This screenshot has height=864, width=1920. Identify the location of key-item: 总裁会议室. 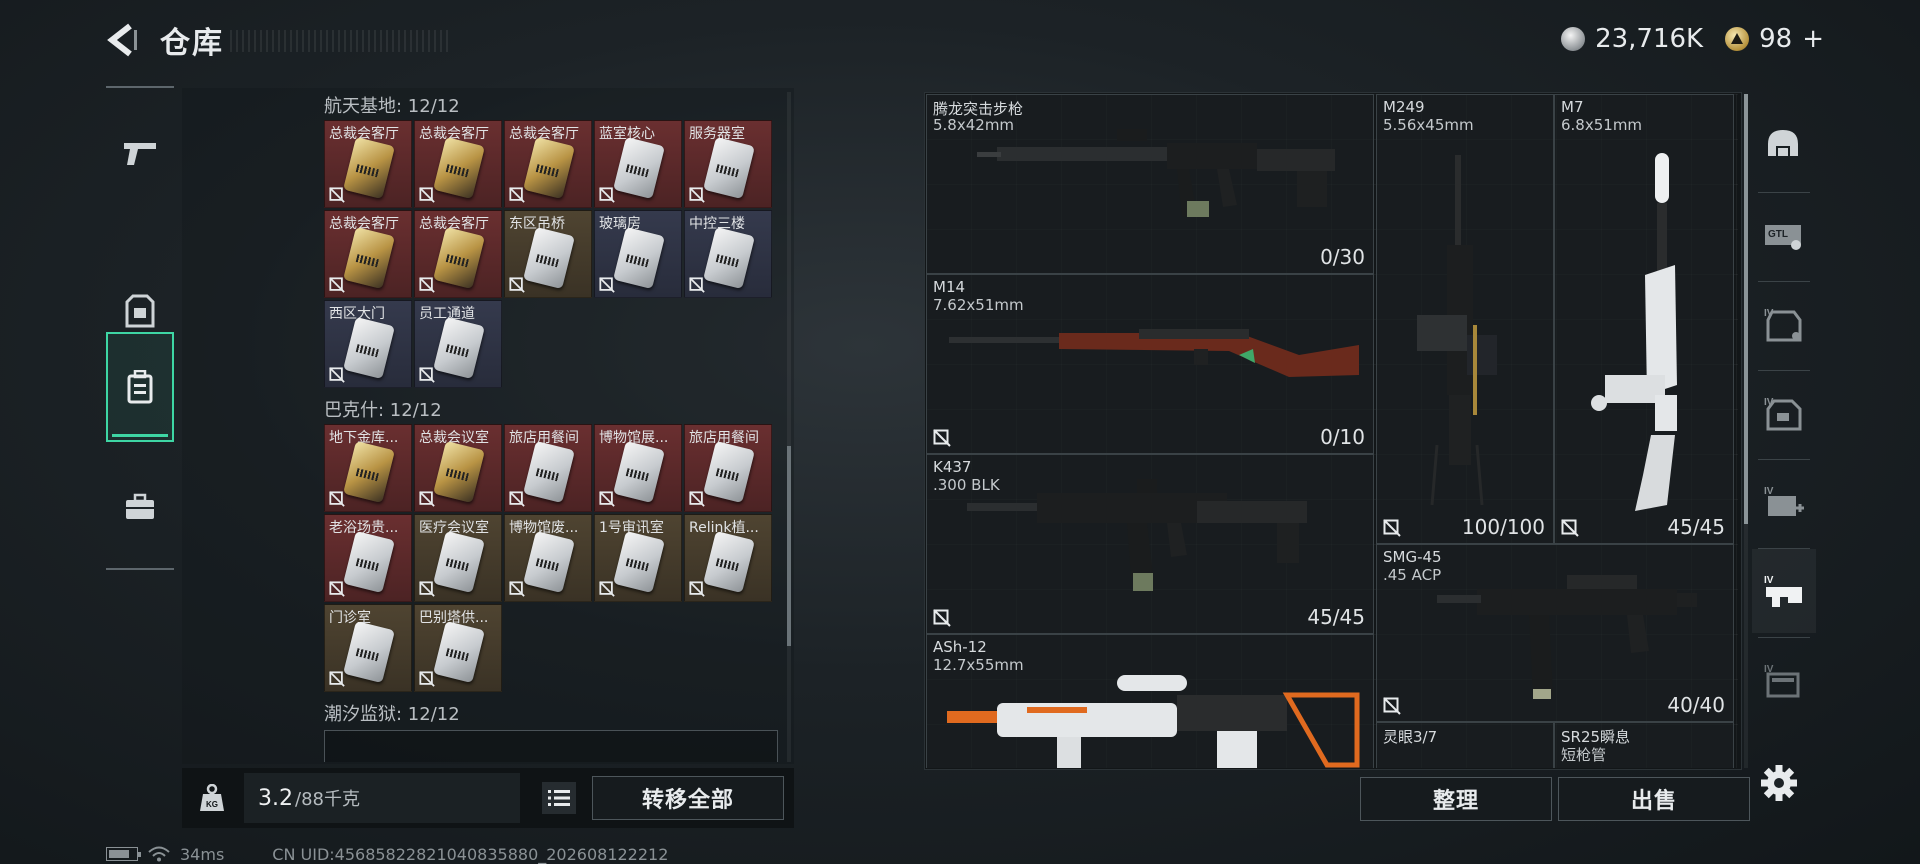
(458, 468).